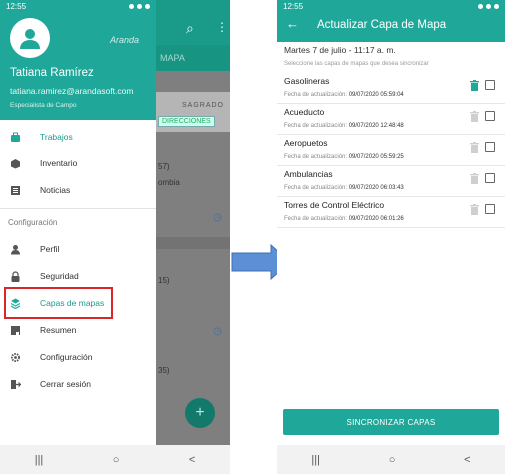 This screenshot has width=505, height=474. I want to click on briefcase-icon, so click(15, 137).